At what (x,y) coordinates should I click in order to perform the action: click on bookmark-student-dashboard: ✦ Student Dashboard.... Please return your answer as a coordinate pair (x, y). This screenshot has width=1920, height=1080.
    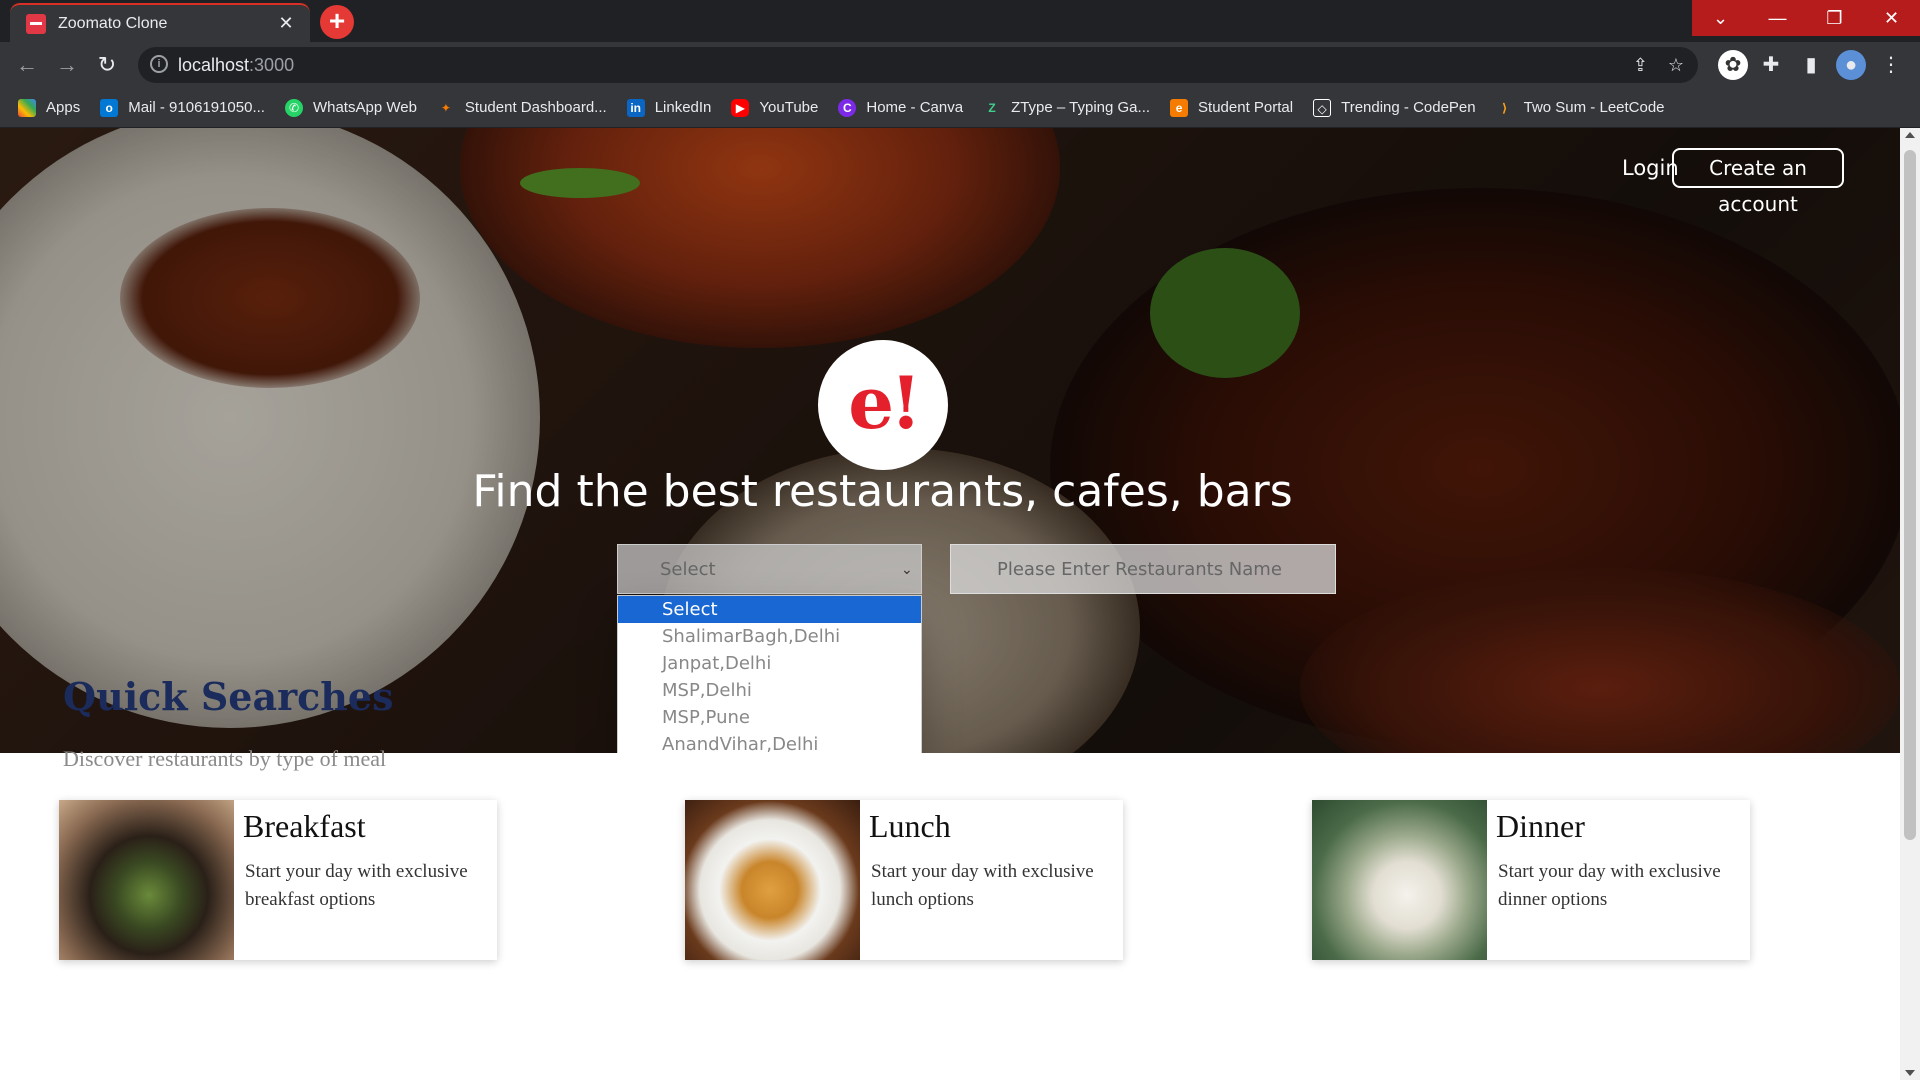
    Looking at the image, I should click on (522, 108).